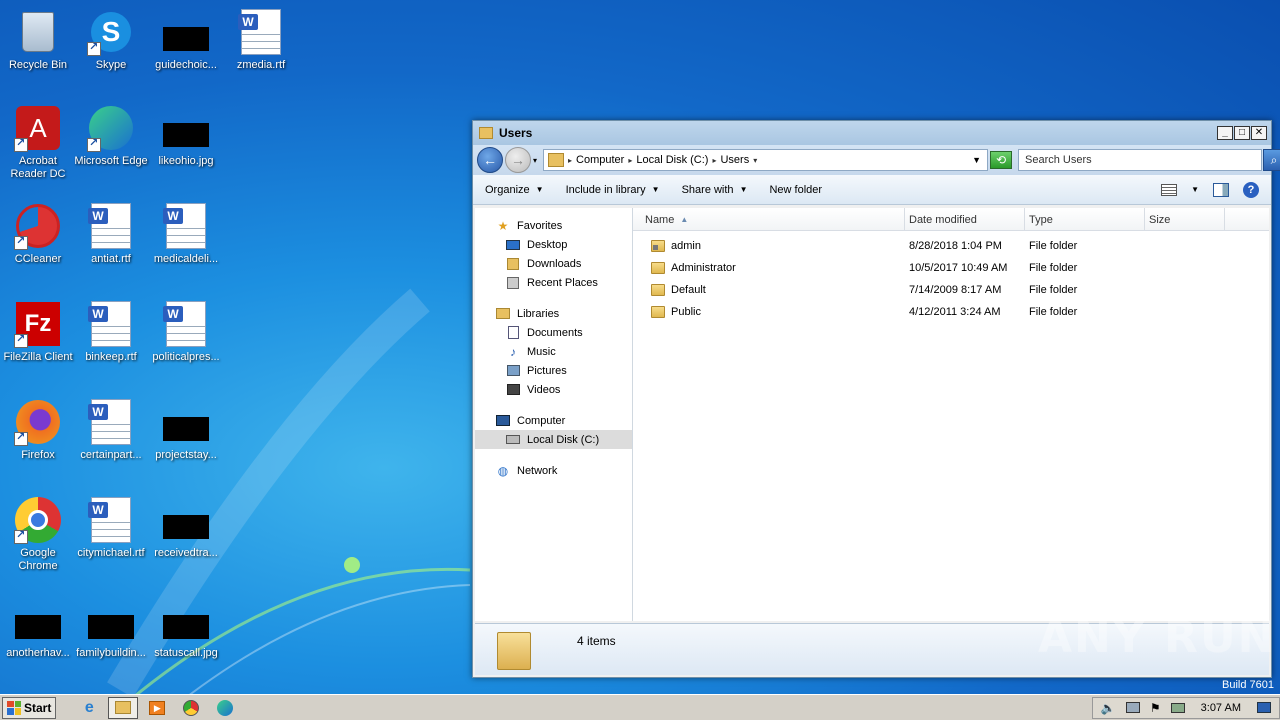 This screenshot has width=1280, height=720. Describe the element at coordinates (123, 707) in the screenshot. I see `explorer-taskbar-icon` at that location.